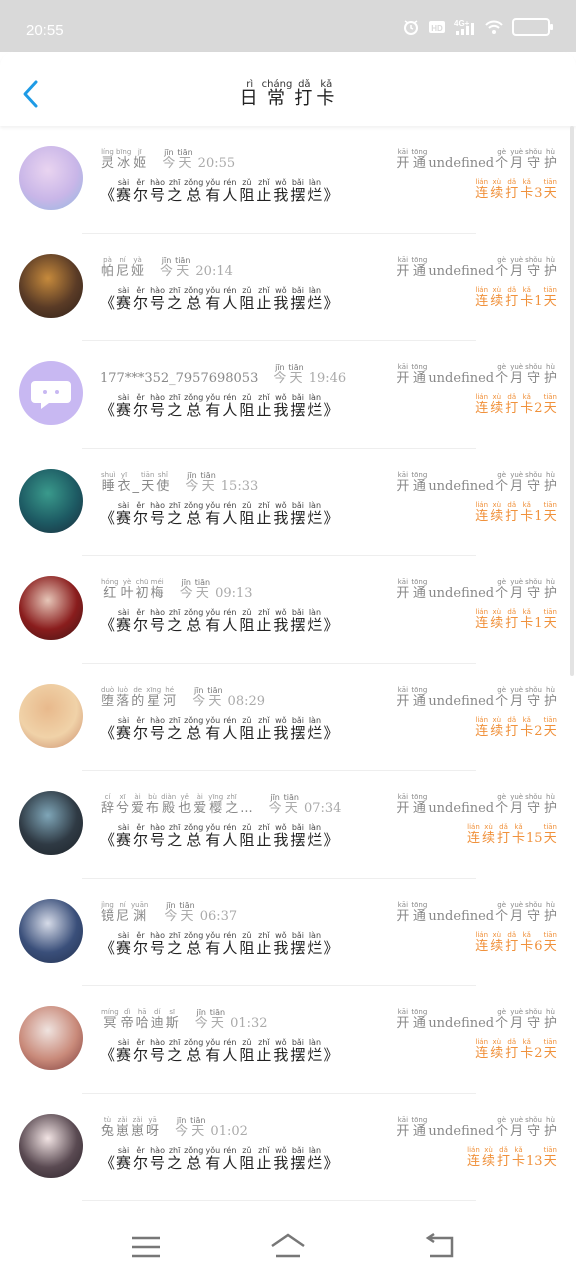  What do you see at coordinates (230, 840) in the screenshot?
I see `hanzi: 人` at bounding box center [230, 840].